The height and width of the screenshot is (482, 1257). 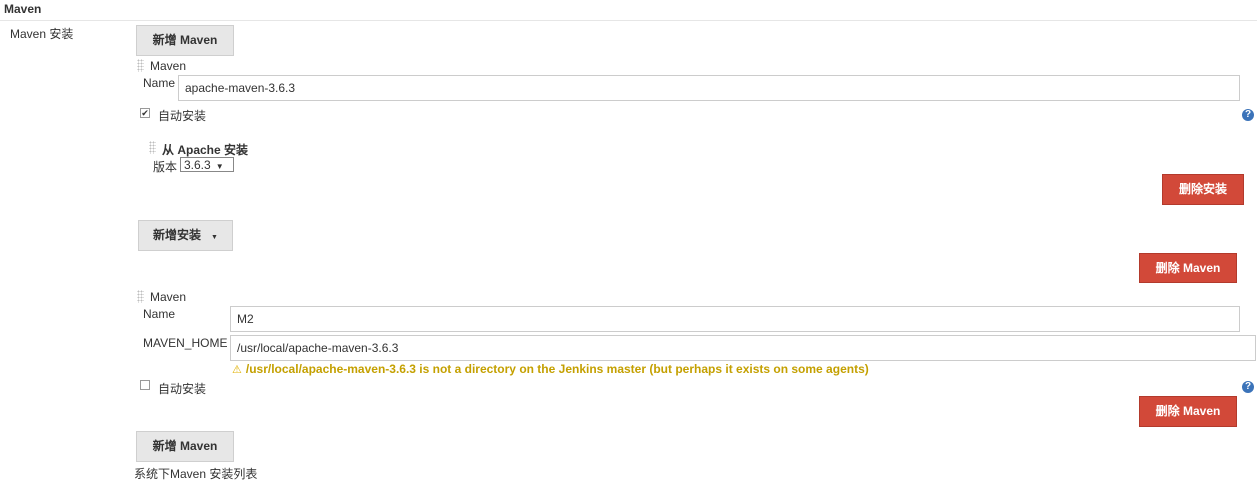 What do you see at coordinates (743, 348) in the screenshot?
I see `maven-home-input` at bounding box center [743, 348].